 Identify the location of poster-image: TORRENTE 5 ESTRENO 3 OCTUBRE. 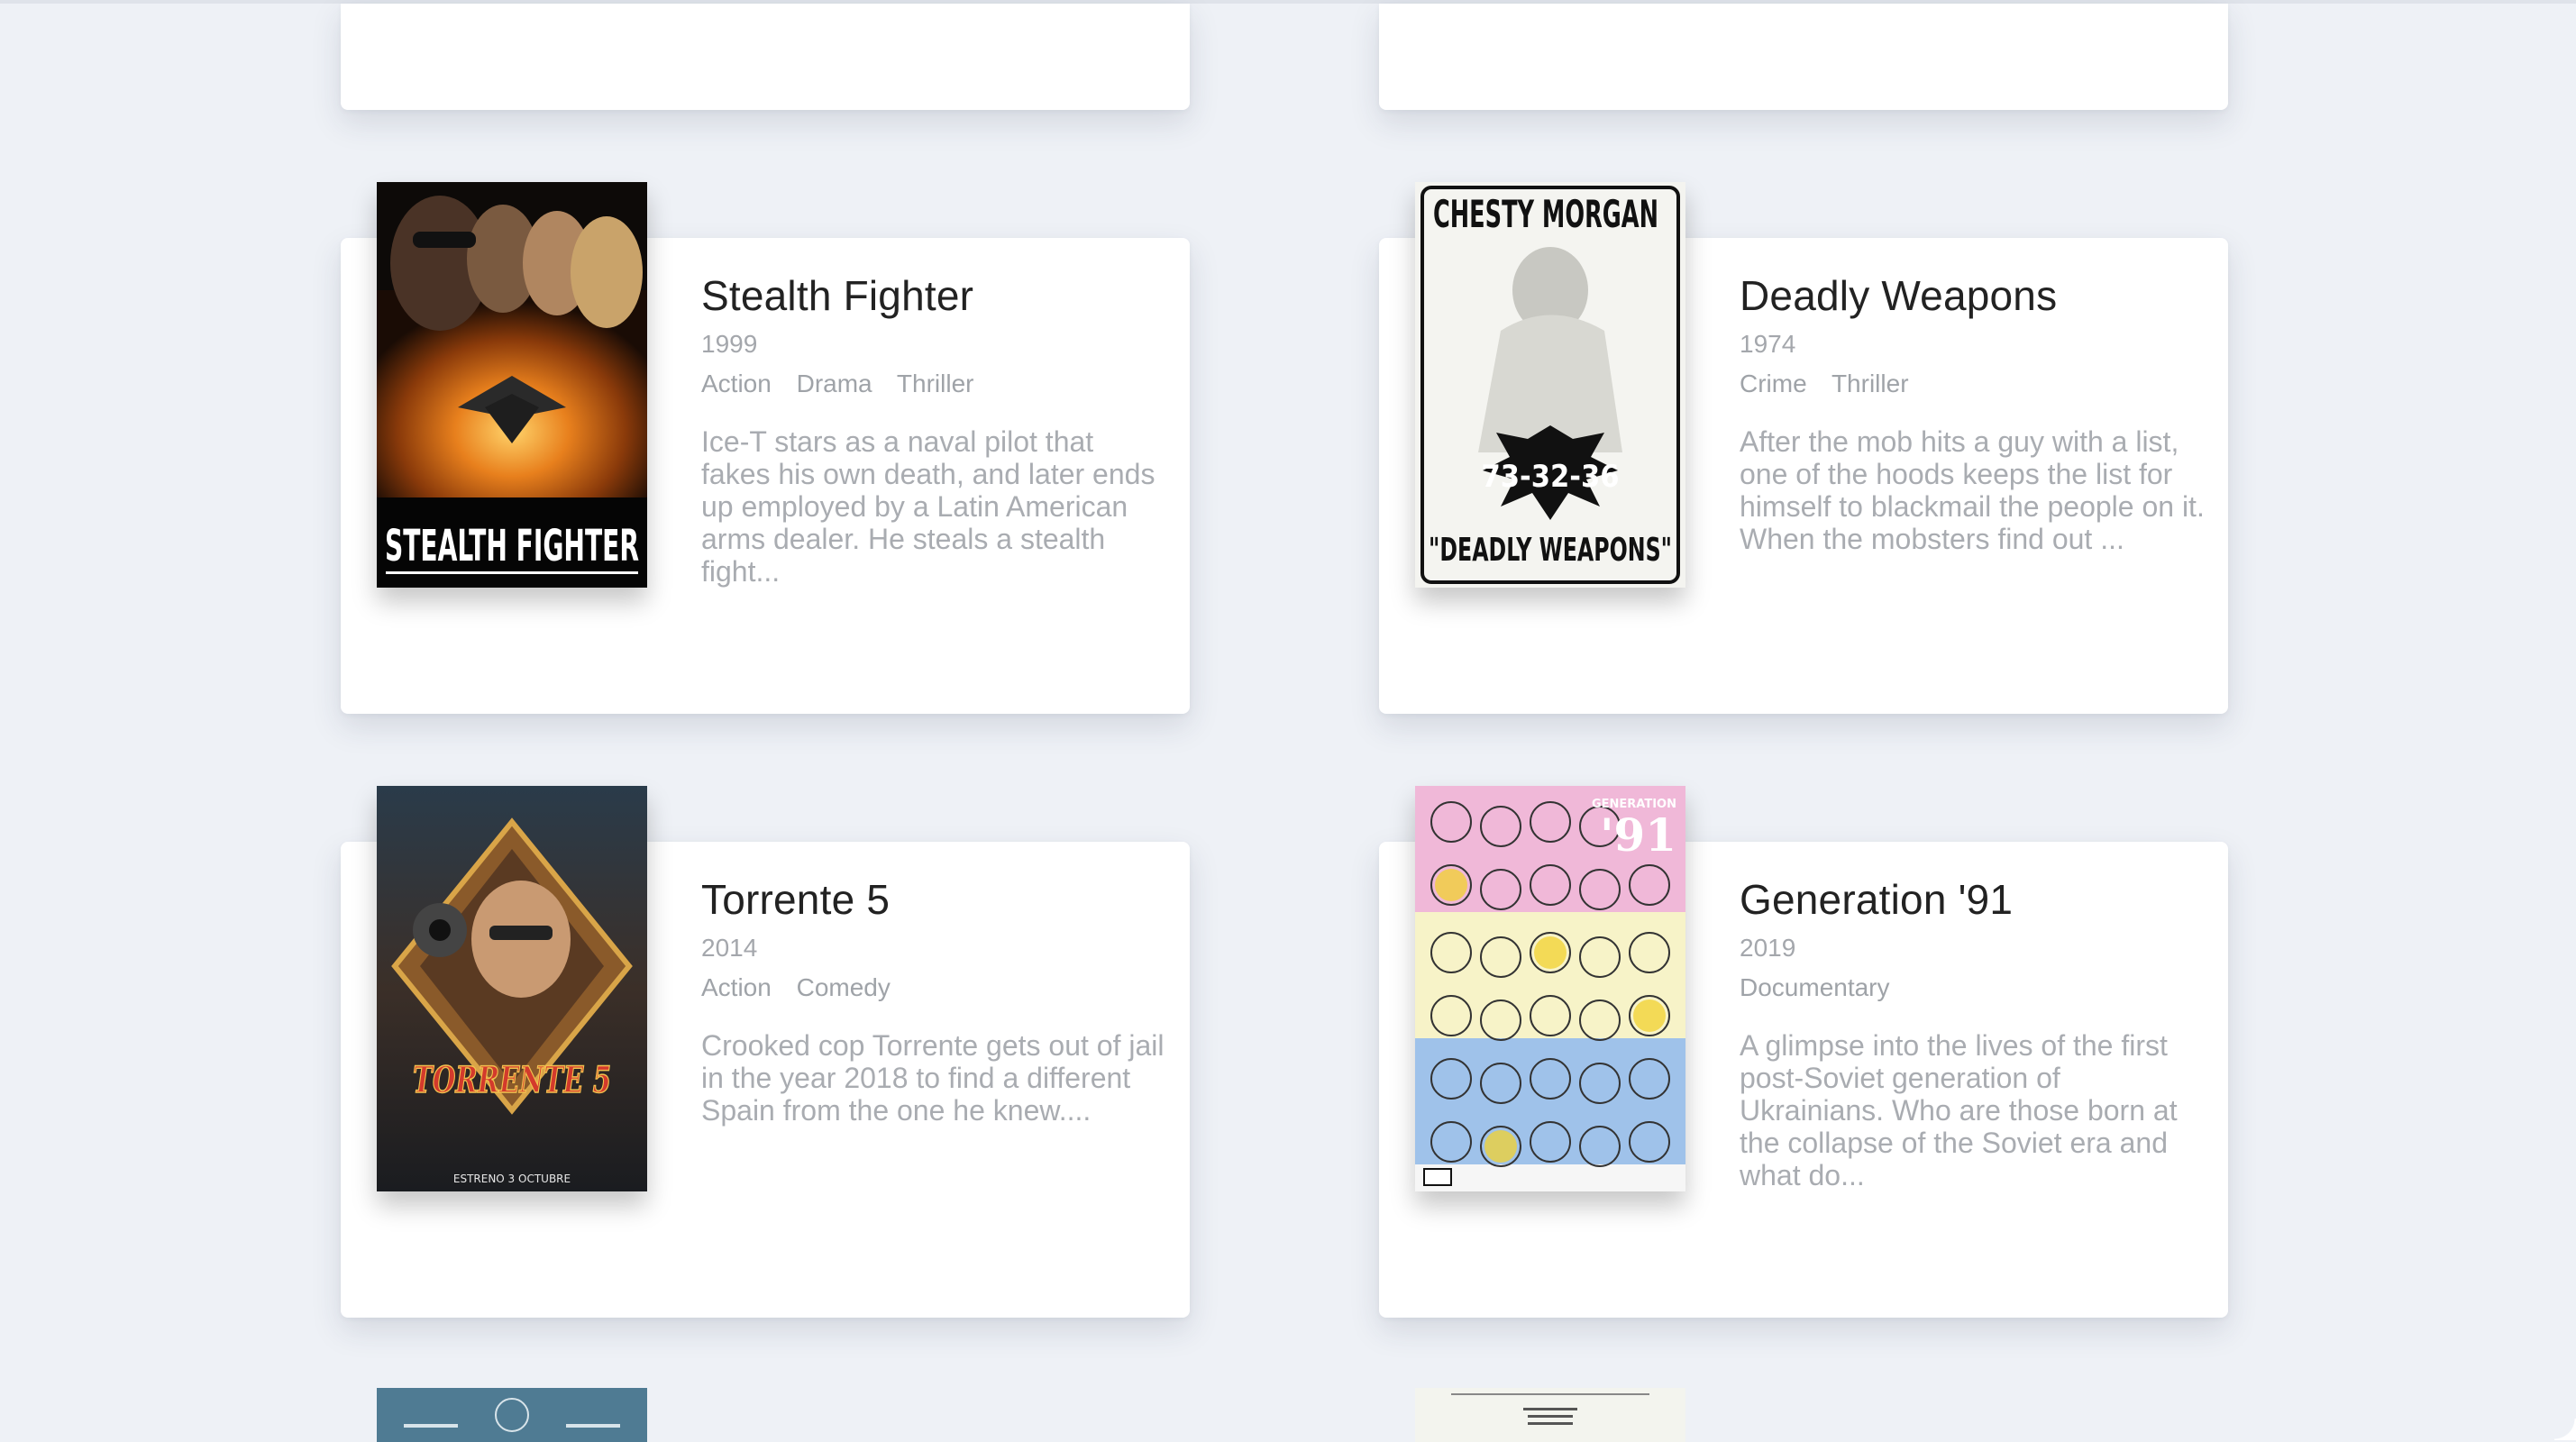
(512, 988).